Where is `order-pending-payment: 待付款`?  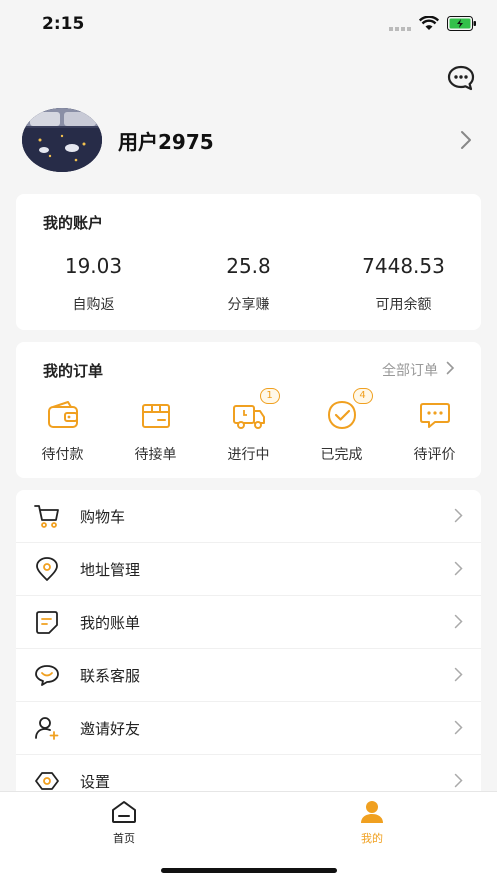 order-pending-payment: 待付款 is located at coordinates (62, 431).